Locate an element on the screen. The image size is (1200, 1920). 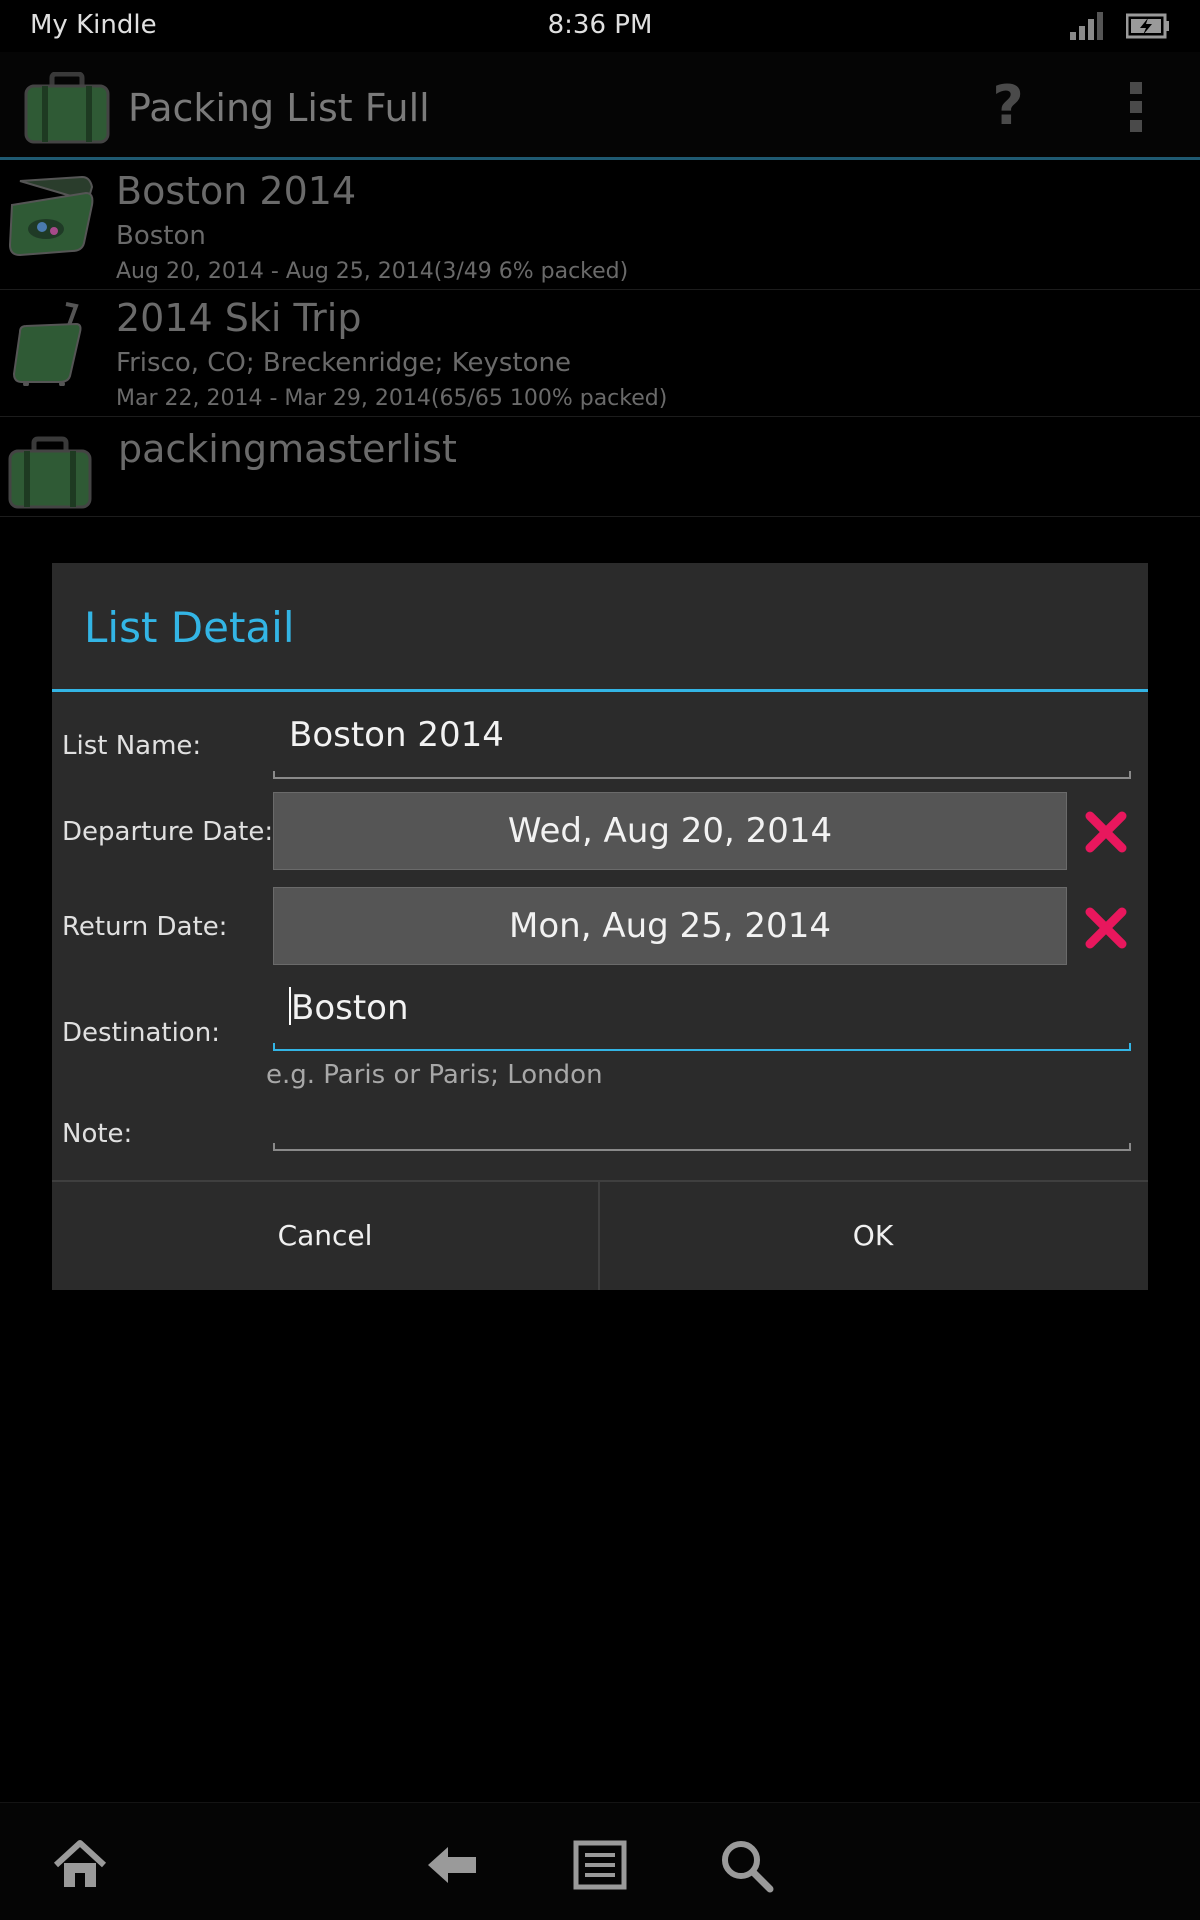
return-date-button: Mon, Aug 25, 2014 is located at coordinates (670, 926).